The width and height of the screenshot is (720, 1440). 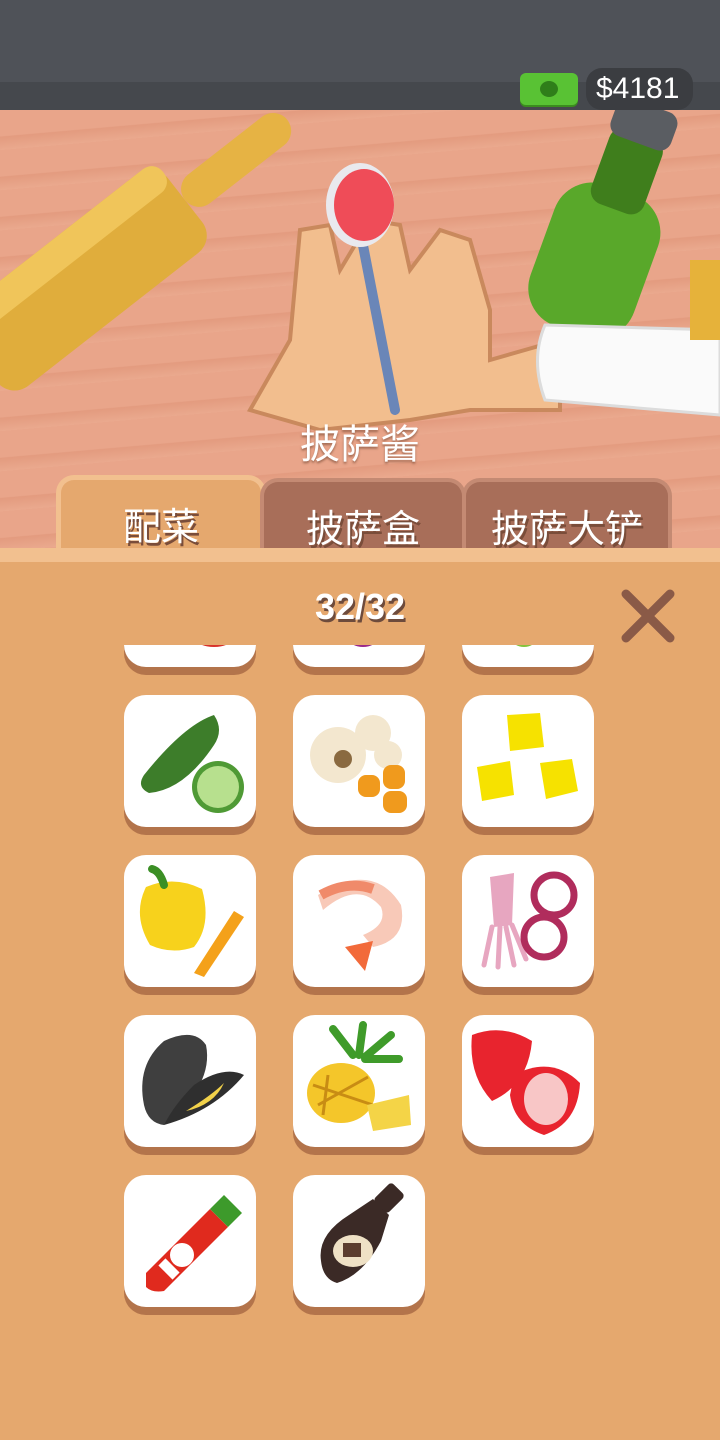 What do you see at coordinates (549, 89) in the screenshot?
I see `cash-icon` at bounding box center [549, 89].